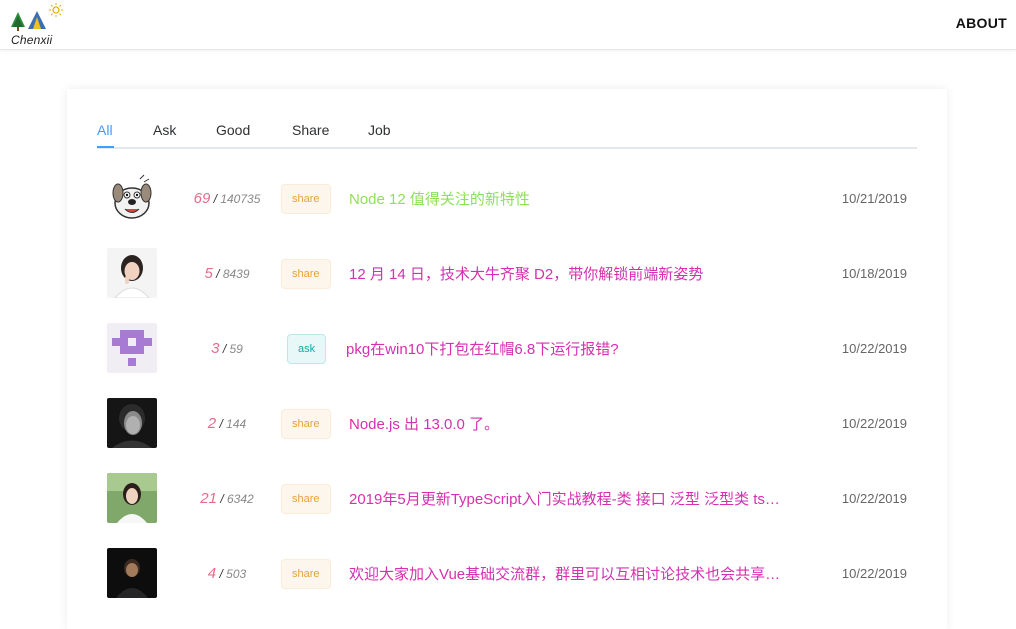  Describe the element at coordinates (379, 134) in the screenshot. I see `tab-job: Job` at that location.